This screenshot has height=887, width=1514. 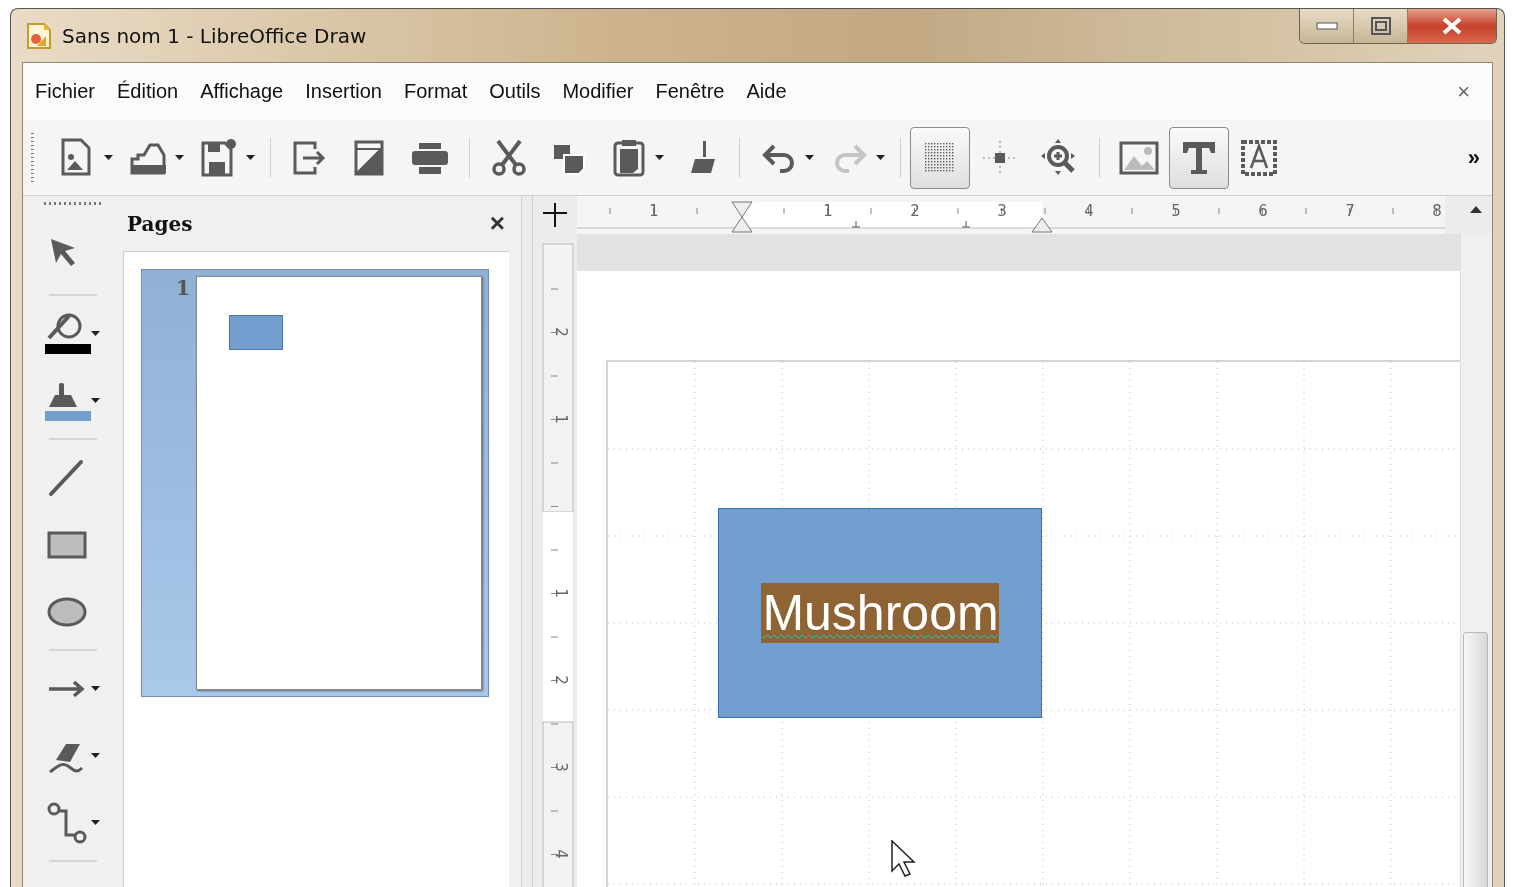 I want to click on minimize-icon, so click(x=1326, y=26).